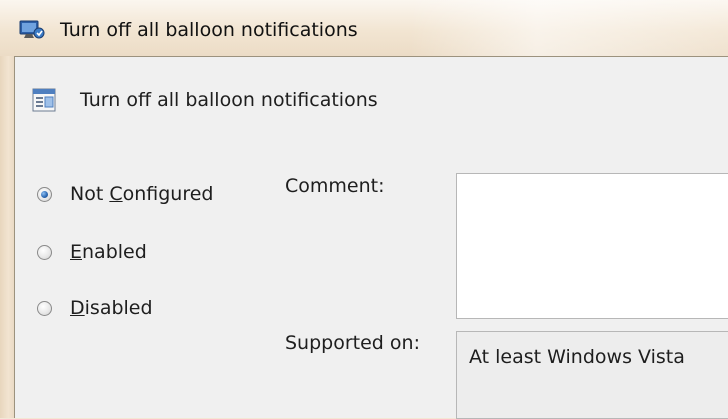 The width and height of the screenshot is (728, 419). I want to click on supported-on-field: At least Windows Vista, so click(592, 375).